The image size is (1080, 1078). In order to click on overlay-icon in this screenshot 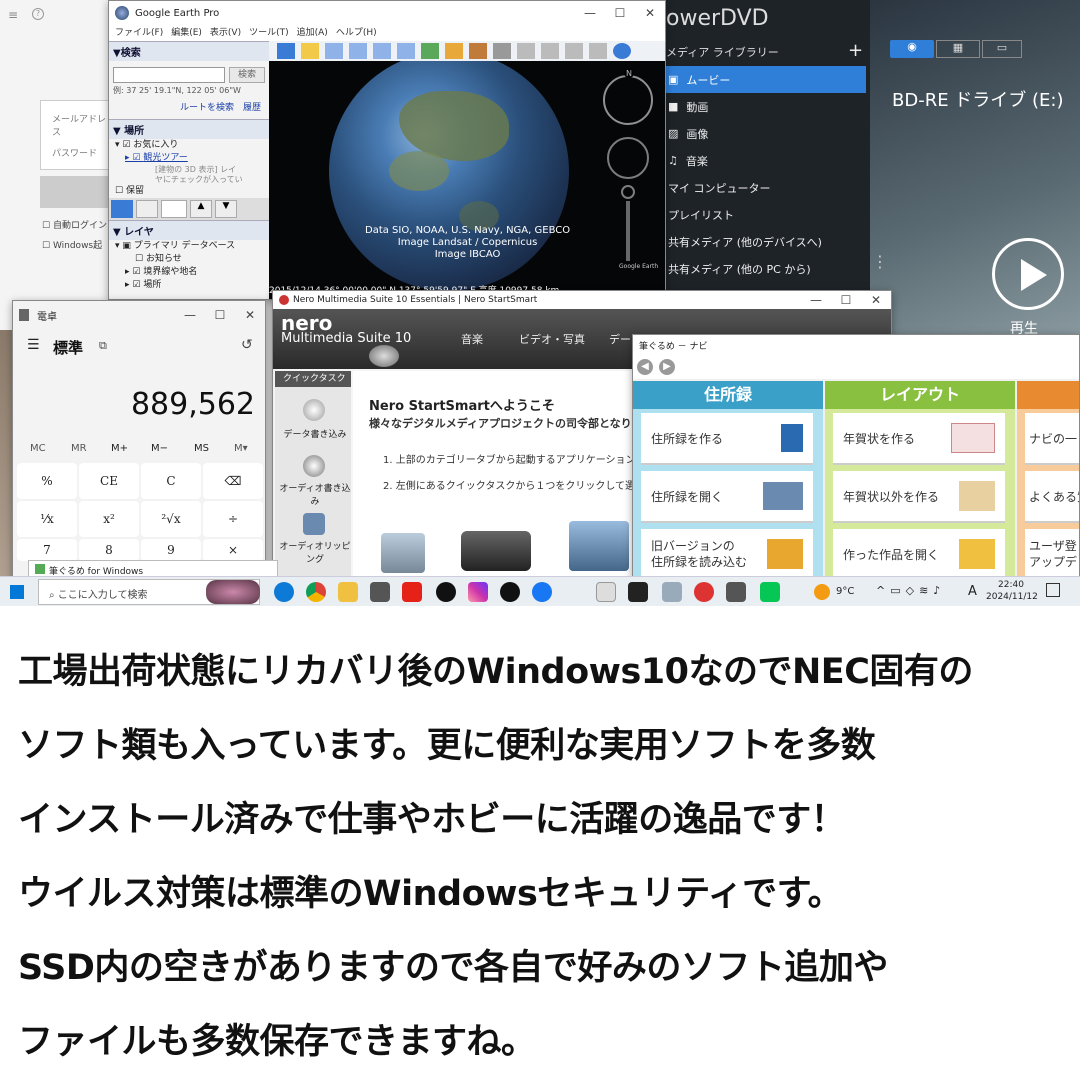, I will do `click(382, 51)`.